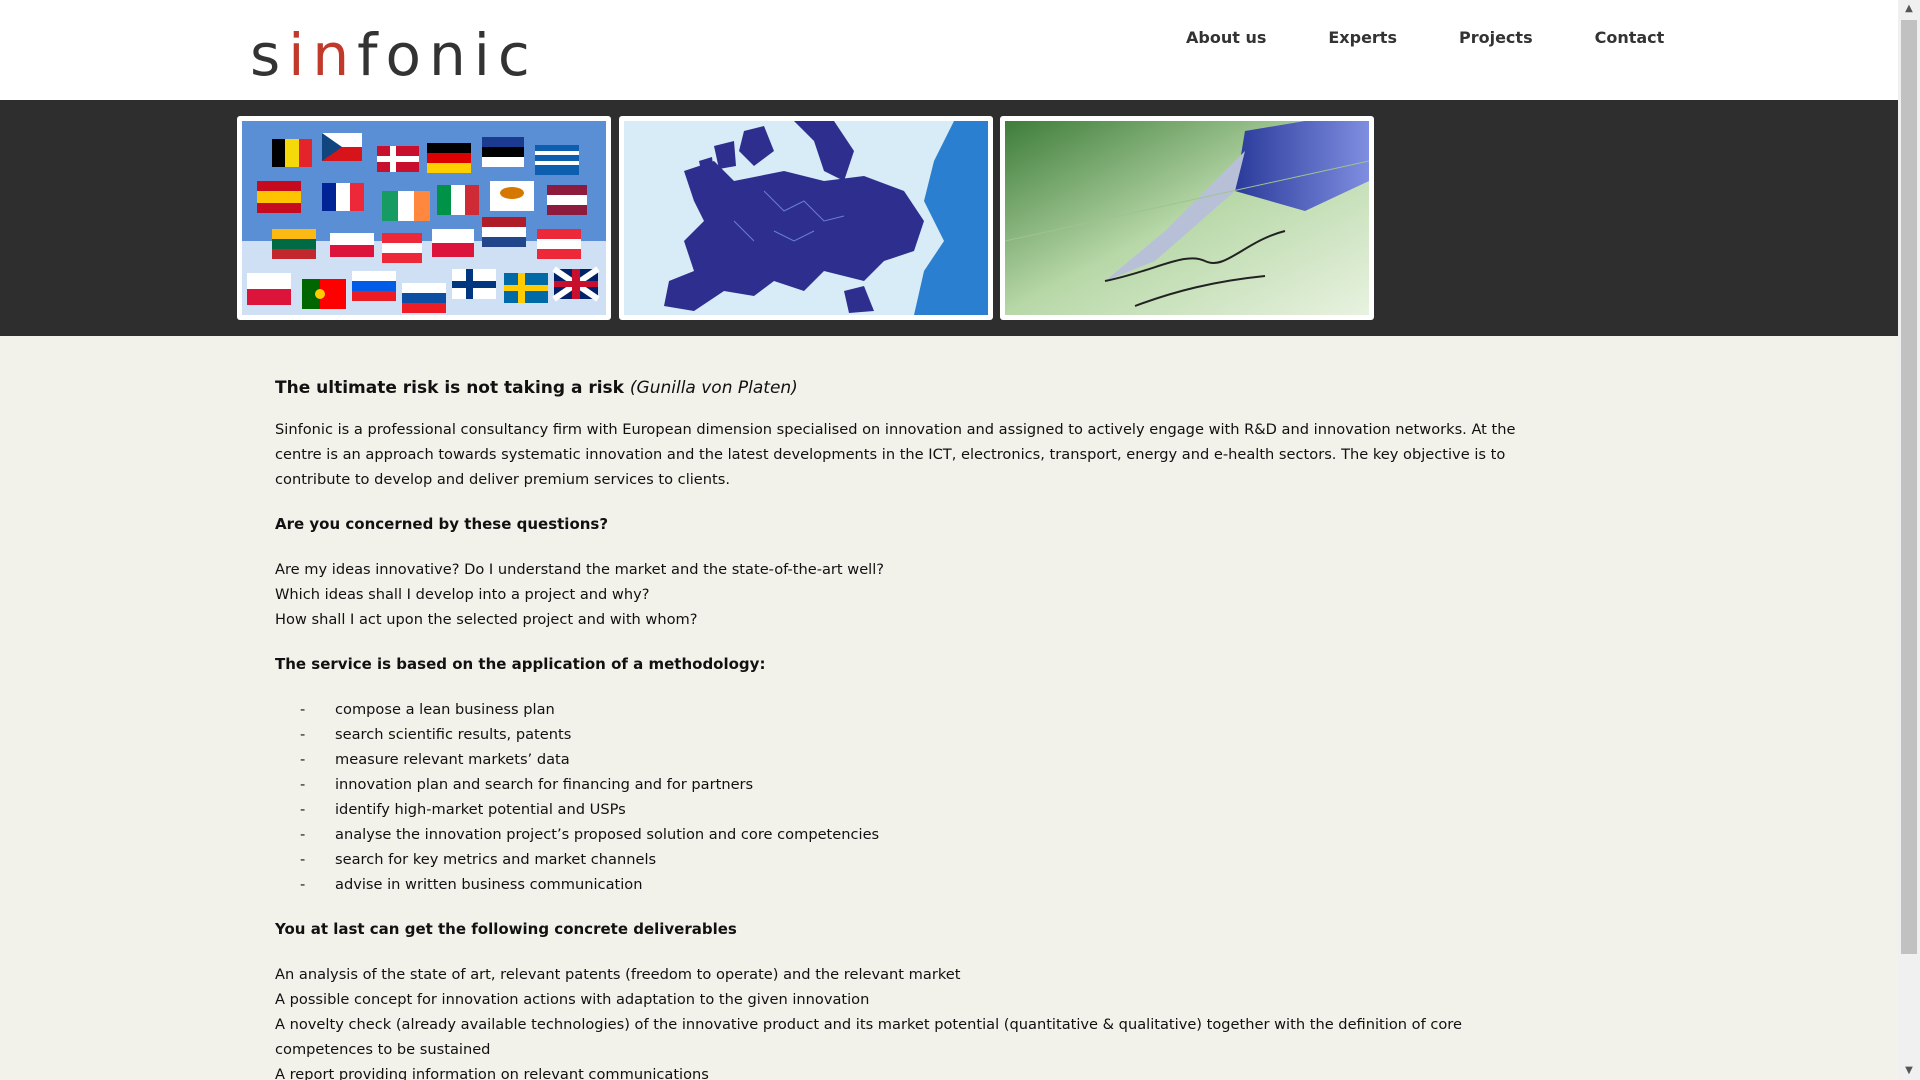 The width and height of the screenshot is (1920, 1080). Describe the element at coordinates (435, 759) in the screenshot. I see `list-item: - measure relevant markets’ data` at that location.